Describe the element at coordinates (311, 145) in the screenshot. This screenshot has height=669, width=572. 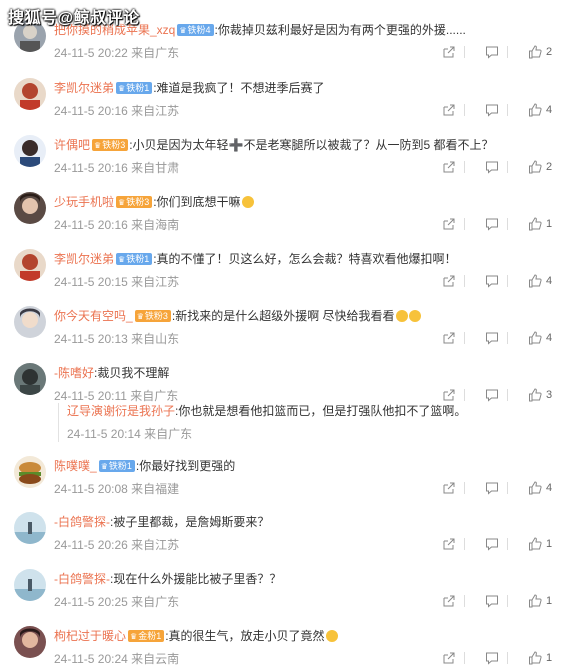
I see `comment-text: :小贝是因为太年轻➕不是老寒腿所以被裁了？从一防到5 都看不上？` at that location.